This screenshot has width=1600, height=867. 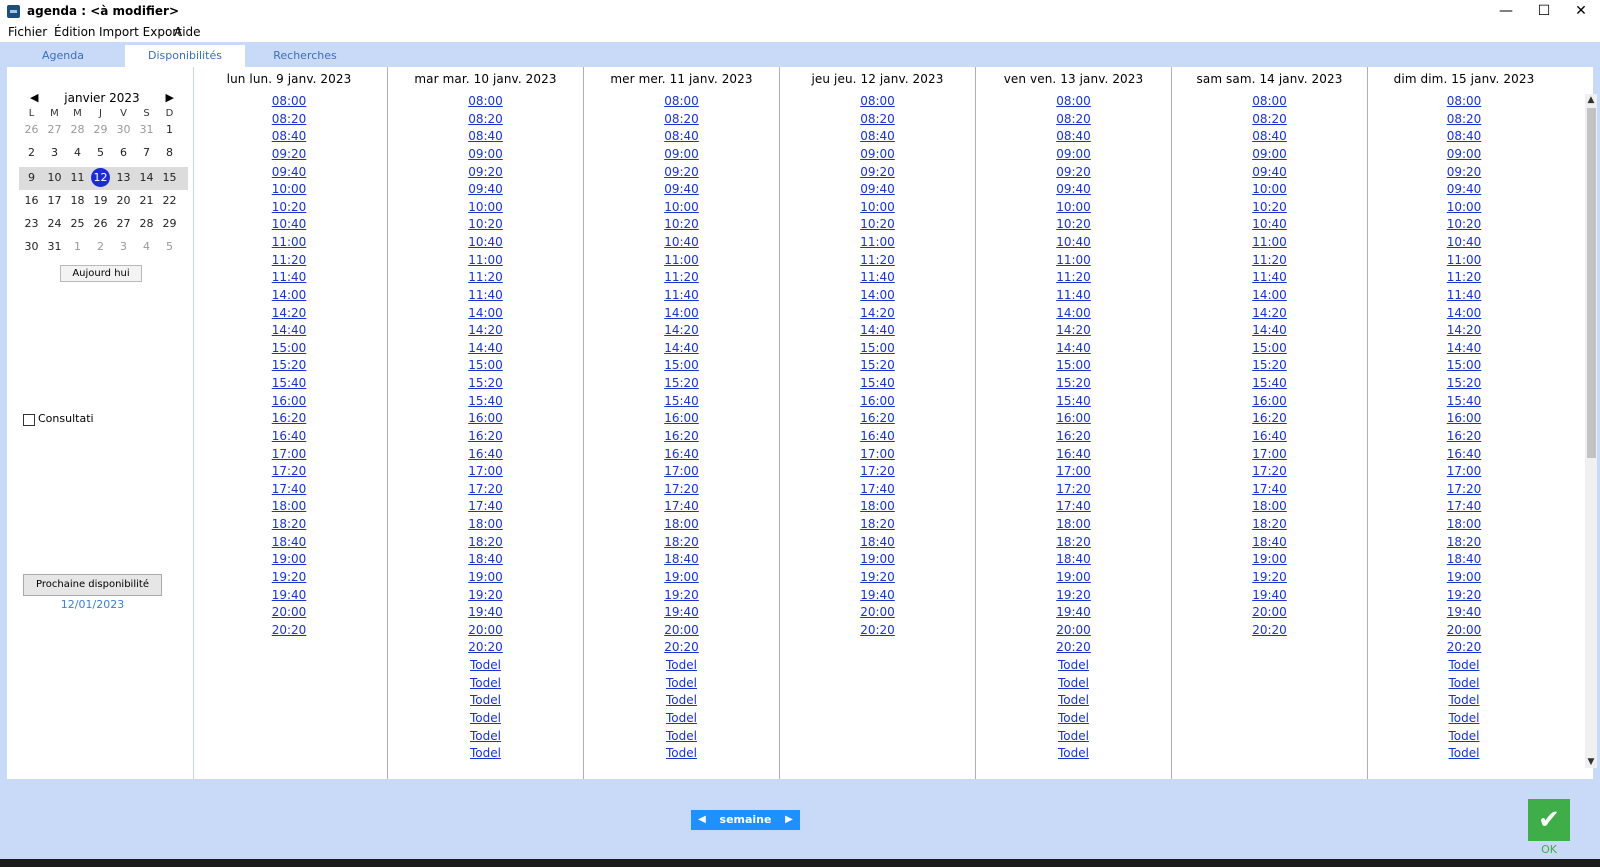 What do you see at coordinates (789, 820) in the screenshot?
I see `next-week-button: ▶` at bounding box center [789, 820].